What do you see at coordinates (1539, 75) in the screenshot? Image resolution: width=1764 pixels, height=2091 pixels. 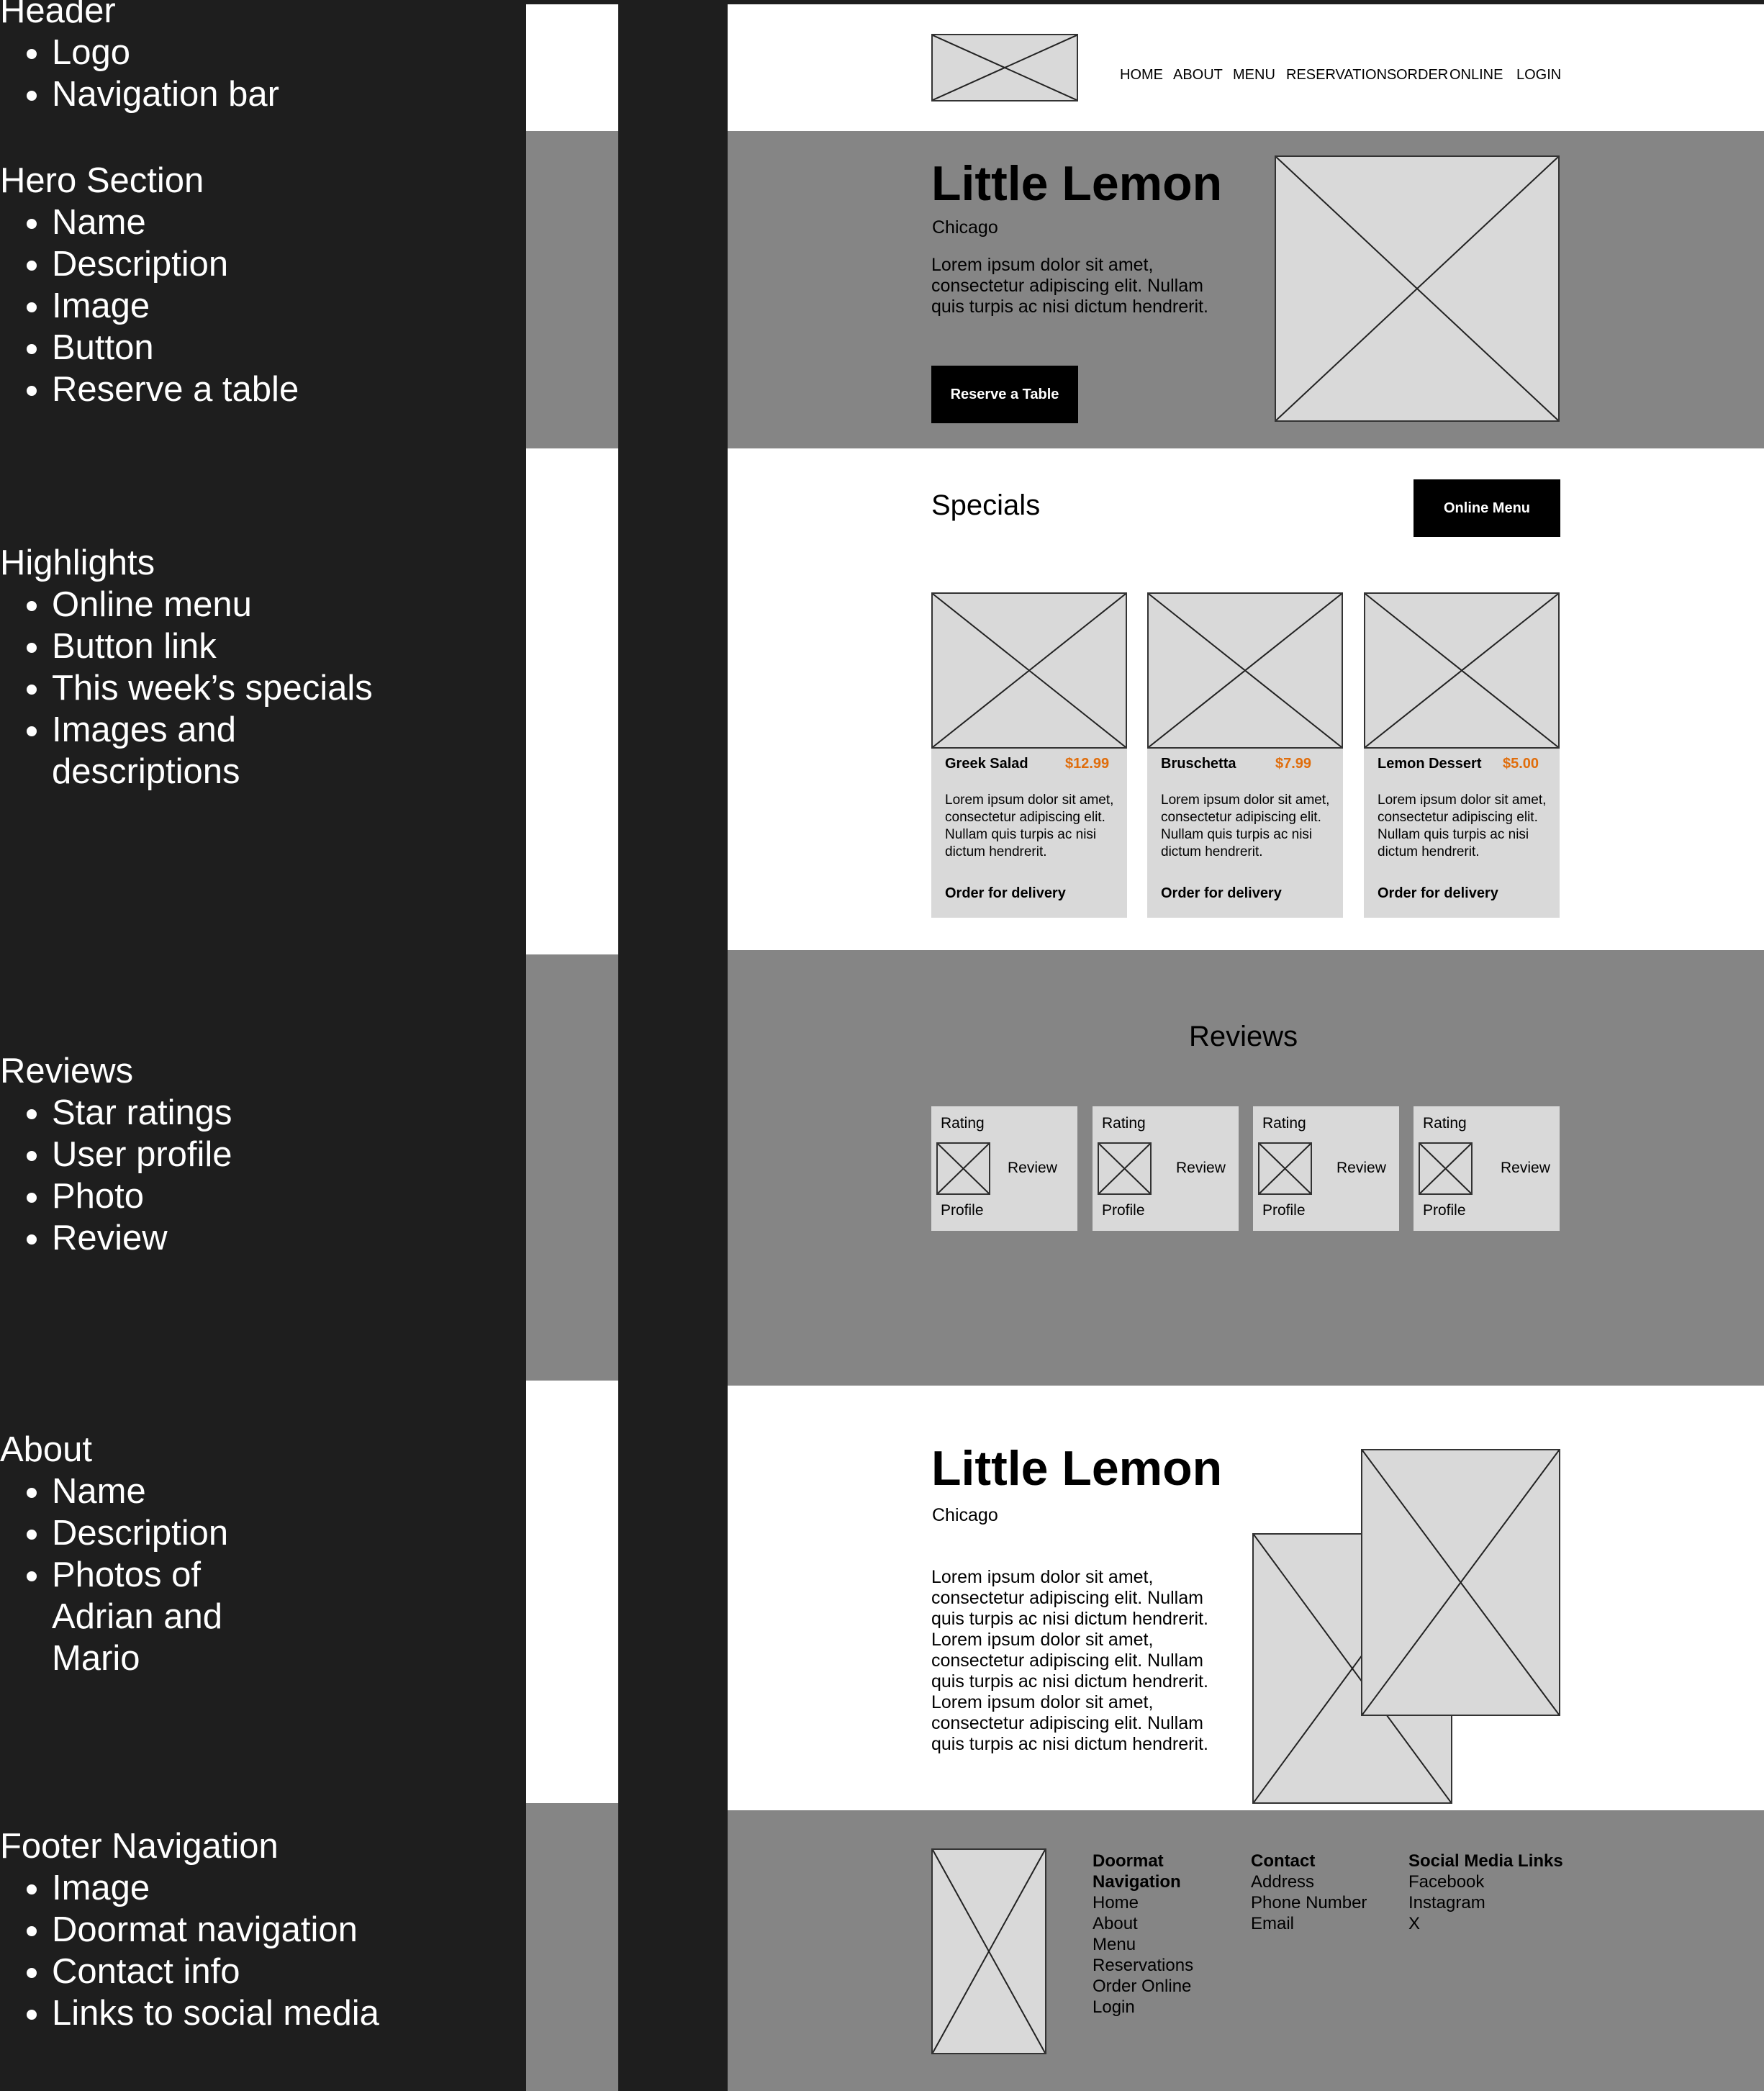 I see `nav-login: LOGIN` at bounding box center [1539, 75].